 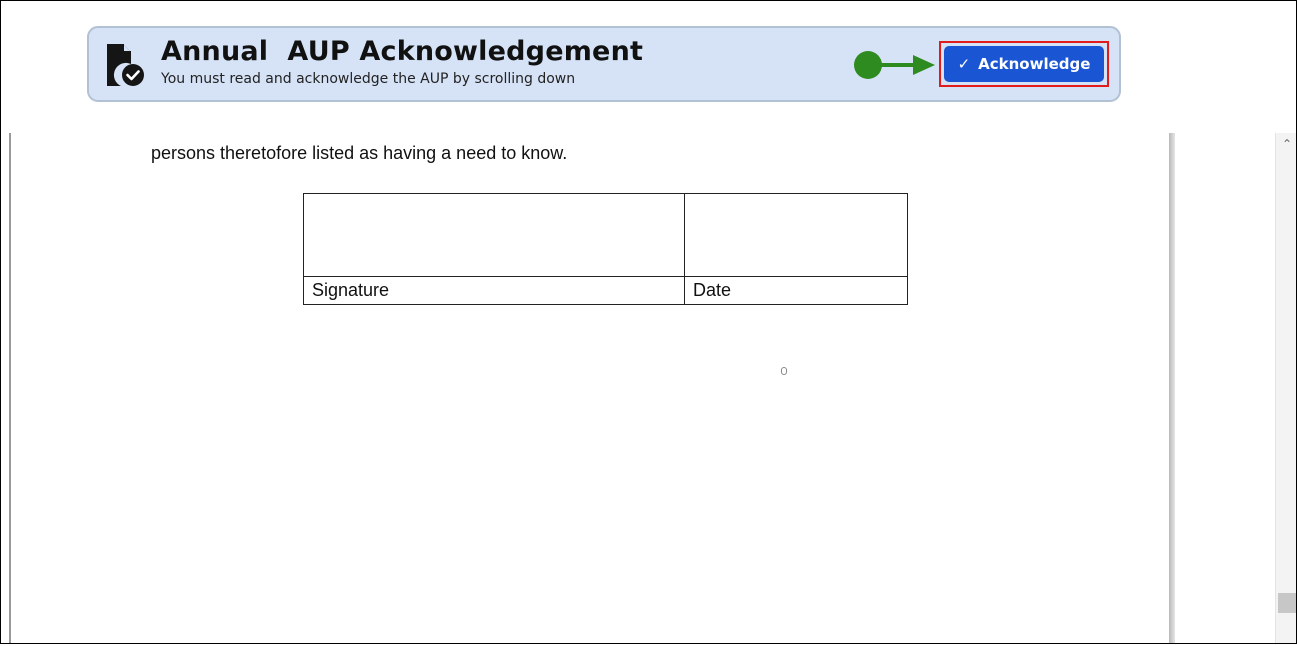 I want to click on date-cell, so click(x=796, y=235).